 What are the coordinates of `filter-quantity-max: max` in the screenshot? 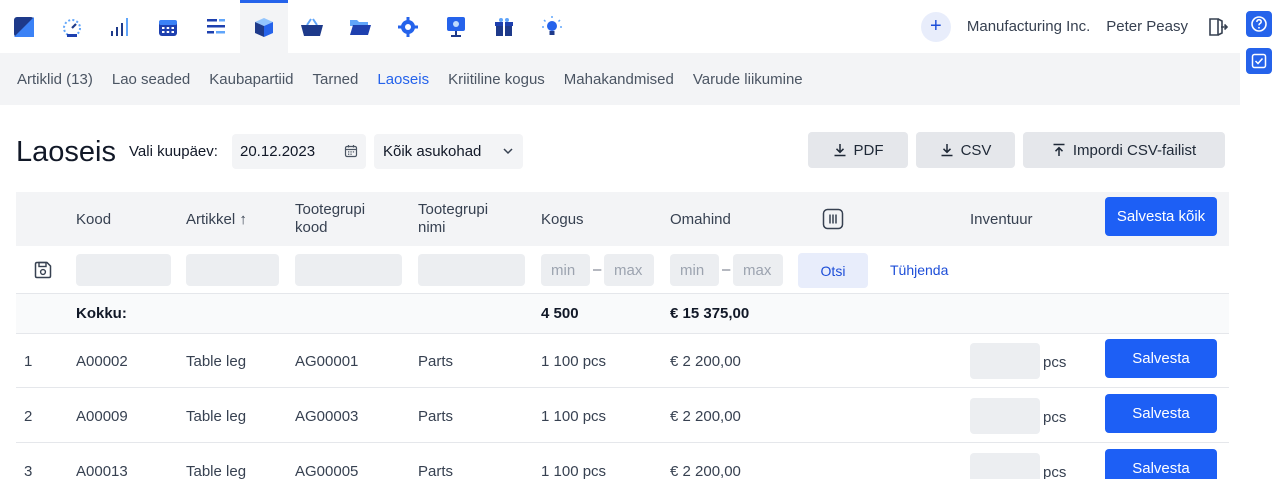 It's located at (629, 270).